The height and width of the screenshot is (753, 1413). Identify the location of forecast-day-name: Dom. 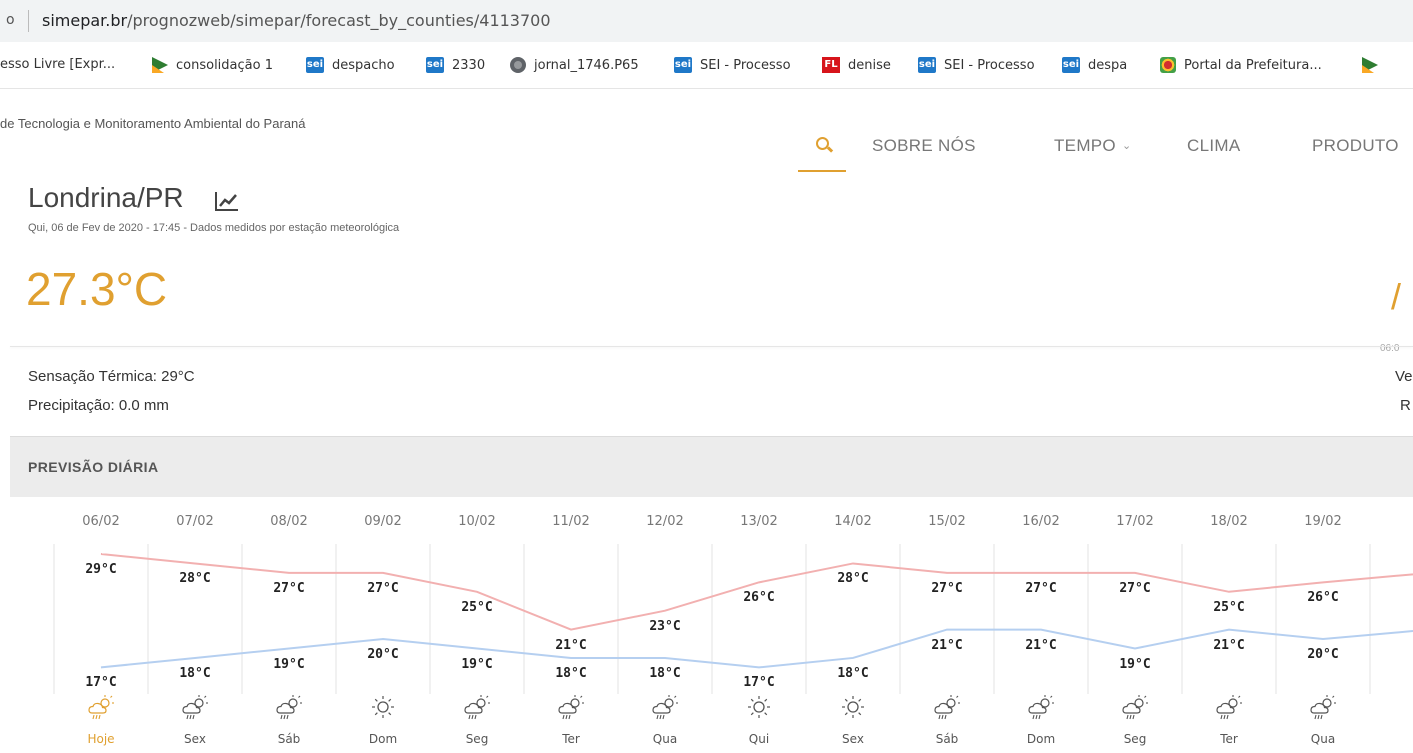
(383, 739).